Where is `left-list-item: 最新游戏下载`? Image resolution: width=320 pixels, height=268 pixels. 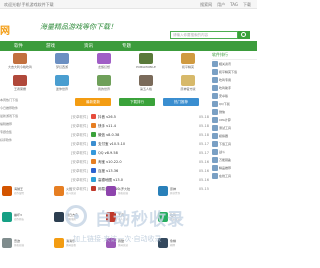
left-list-item: 最新游戏下载 is located at coordinates (35, 118).